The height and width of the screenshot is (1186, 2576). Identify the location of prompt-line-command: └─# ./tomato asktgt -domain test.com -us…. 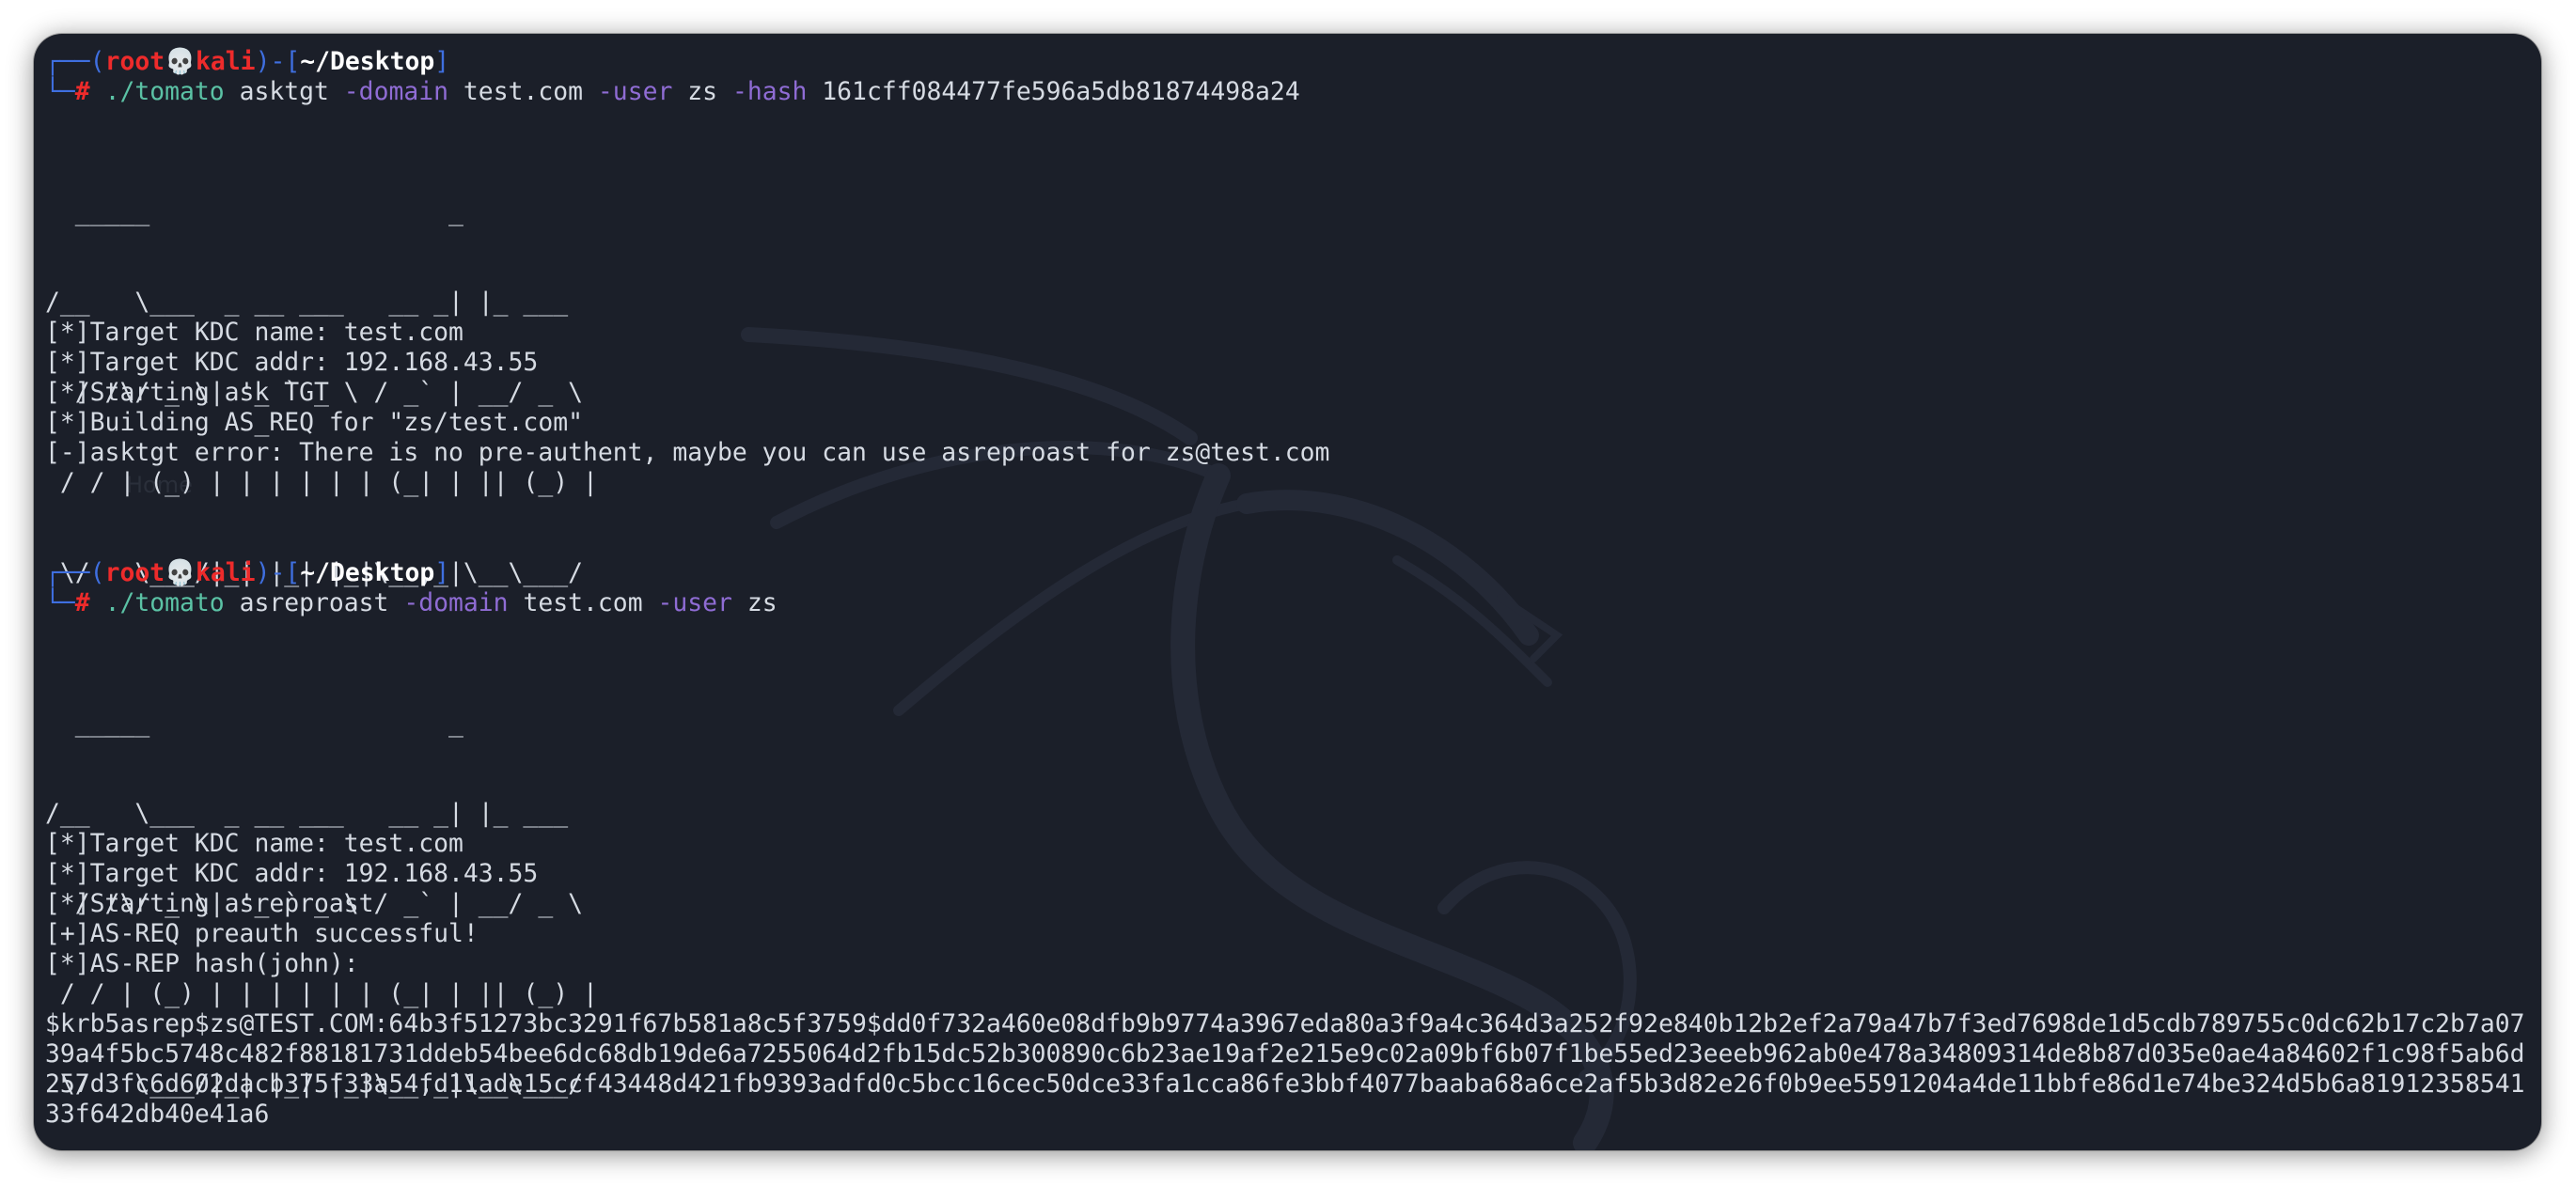
(1286, 92).